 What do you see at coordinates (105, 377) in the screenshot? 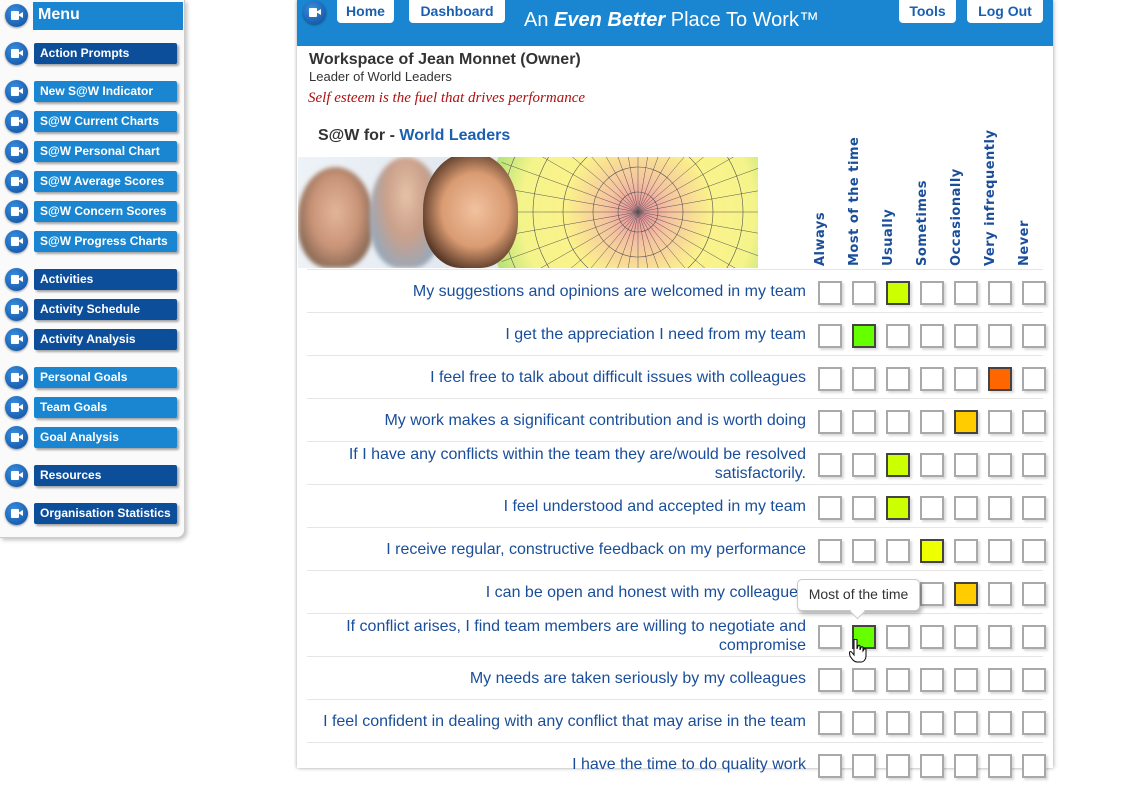
I see `sidebar-item-personal-goals: Personal Goals` at bounding box center [105, 377].